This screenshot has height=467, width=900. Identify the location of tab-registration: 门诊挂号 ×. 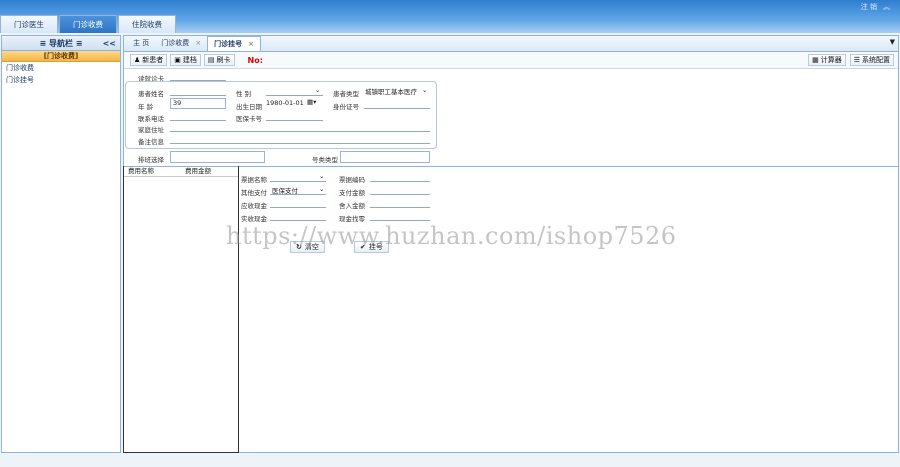
(234, 43).